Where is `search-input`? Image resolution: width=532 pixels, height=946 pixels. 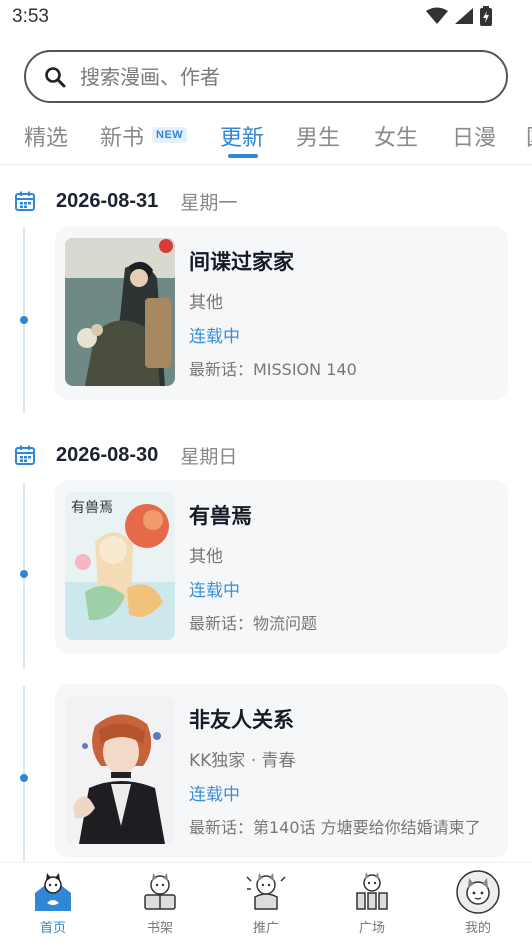
search-input is located at coordinates (280, 77).